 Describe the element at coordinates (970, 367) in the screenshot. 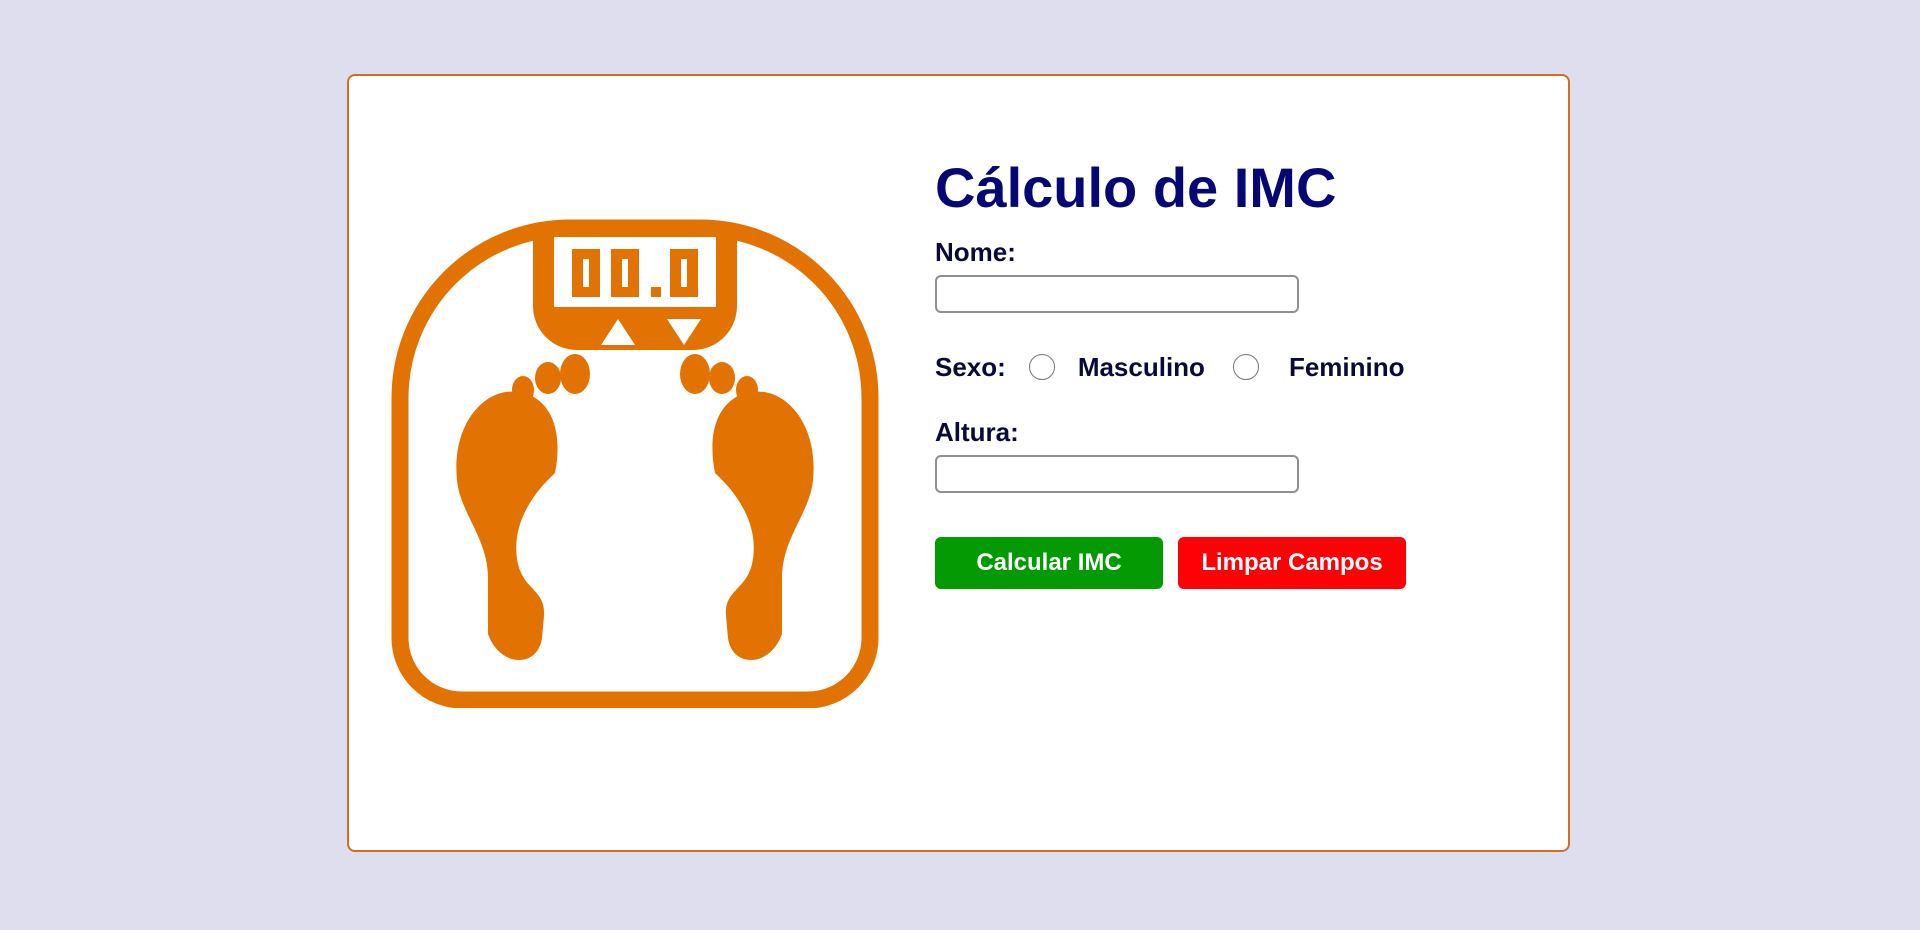

I see `sexo-label: Sexo:` at that location.